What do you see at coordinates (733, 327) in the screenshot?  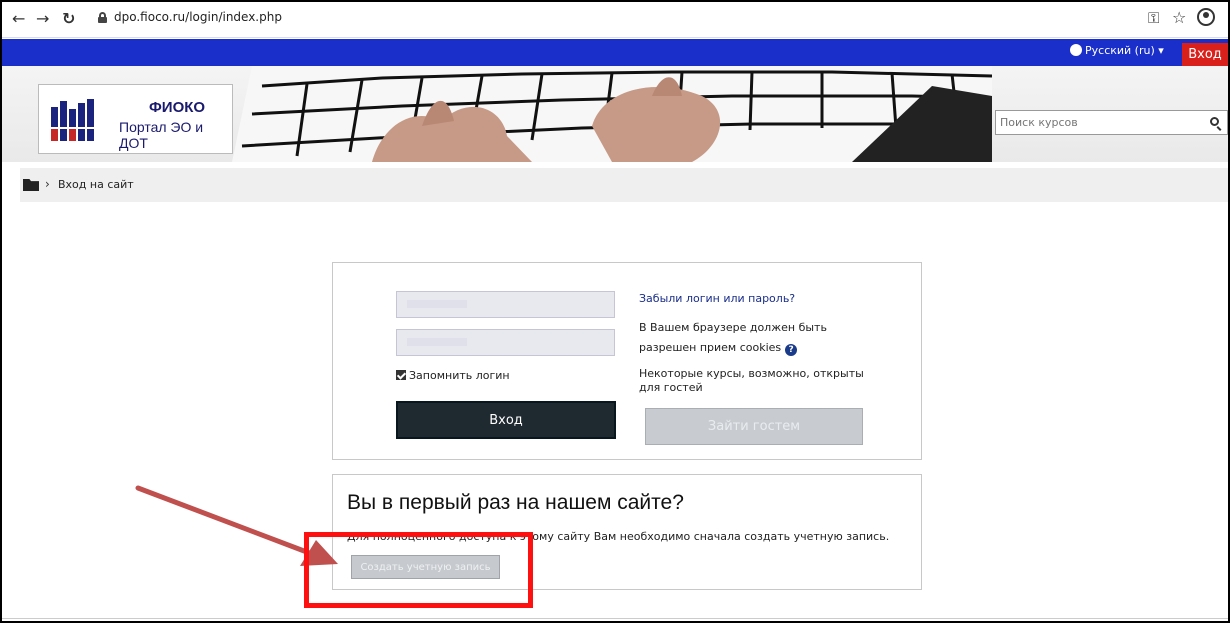 I see `cookies-notice-line1: В Вашем браузере должен быть` at bounding box center [733, 327].